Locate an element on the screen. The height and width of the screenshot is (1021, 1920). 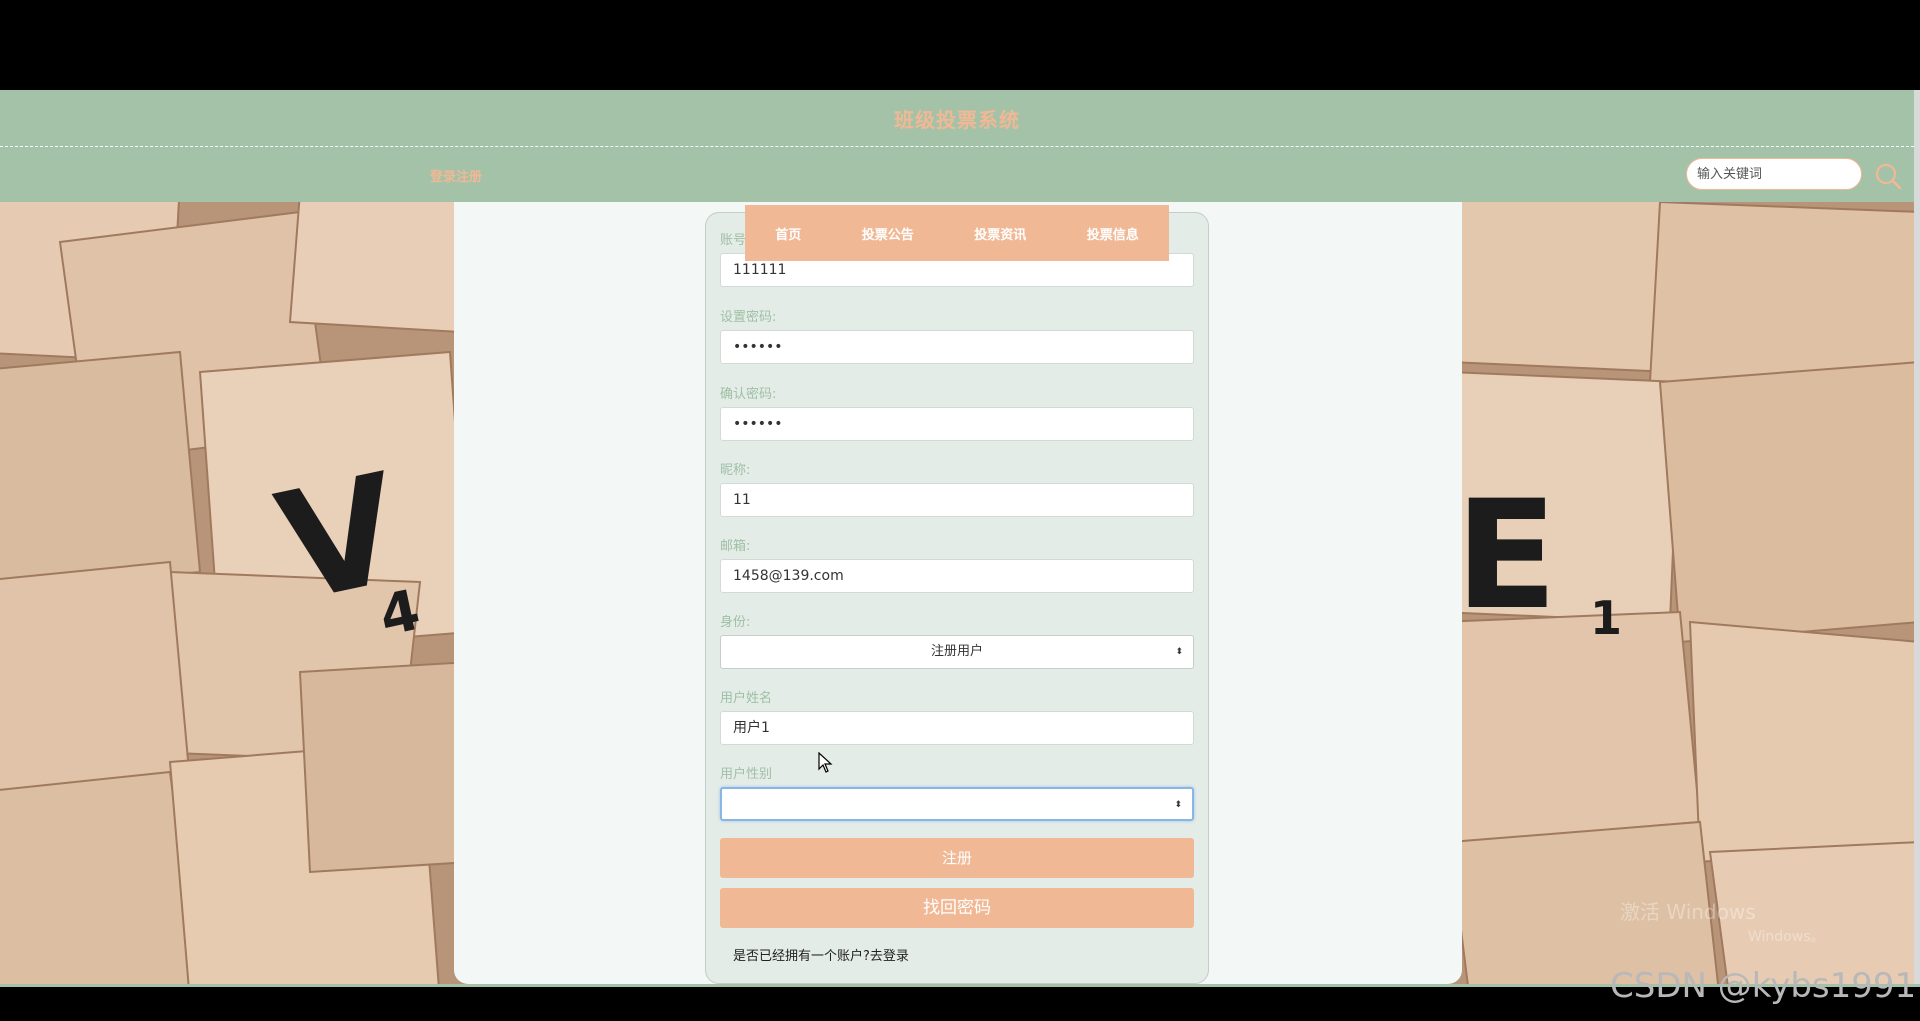
nickname-label: 昵称: is located at coordinates (735, 470).